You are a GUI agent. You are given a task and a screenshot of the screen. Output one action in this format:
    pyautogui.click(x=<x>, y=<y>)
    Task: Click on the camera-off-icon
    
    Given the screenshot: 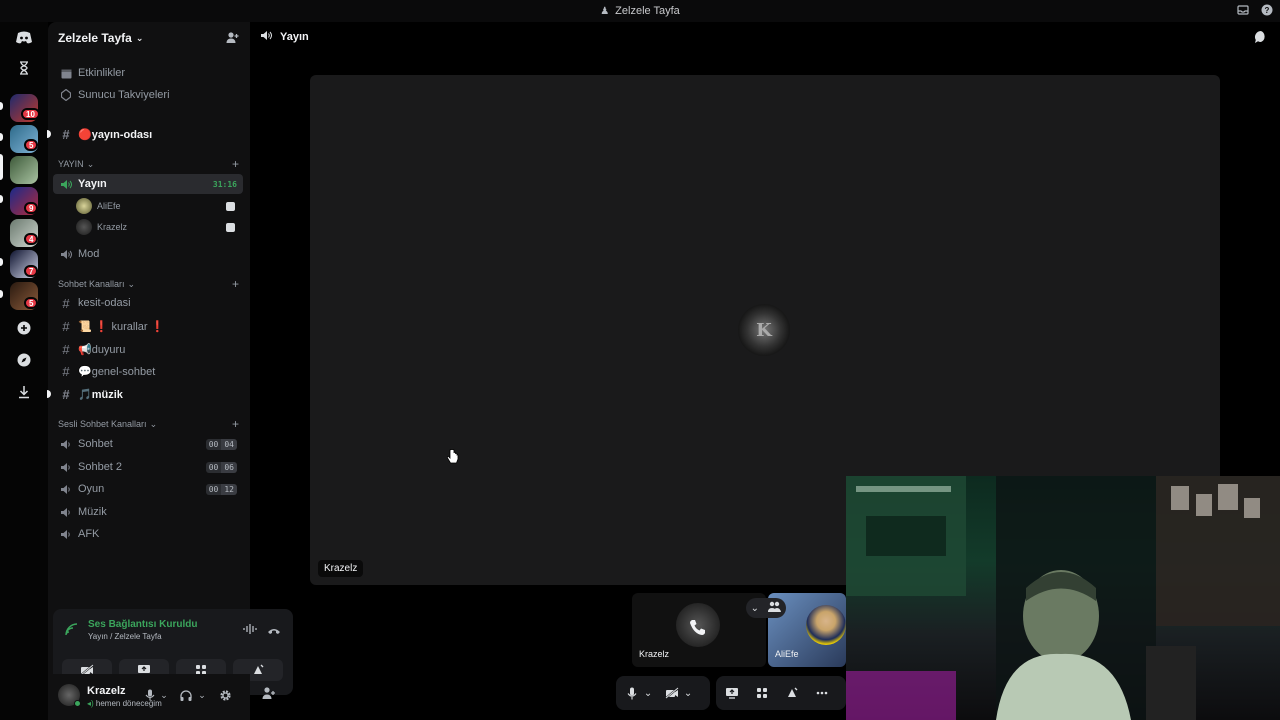 What is the action you would take?
    pyautogui.click(x=672, y=693)
    